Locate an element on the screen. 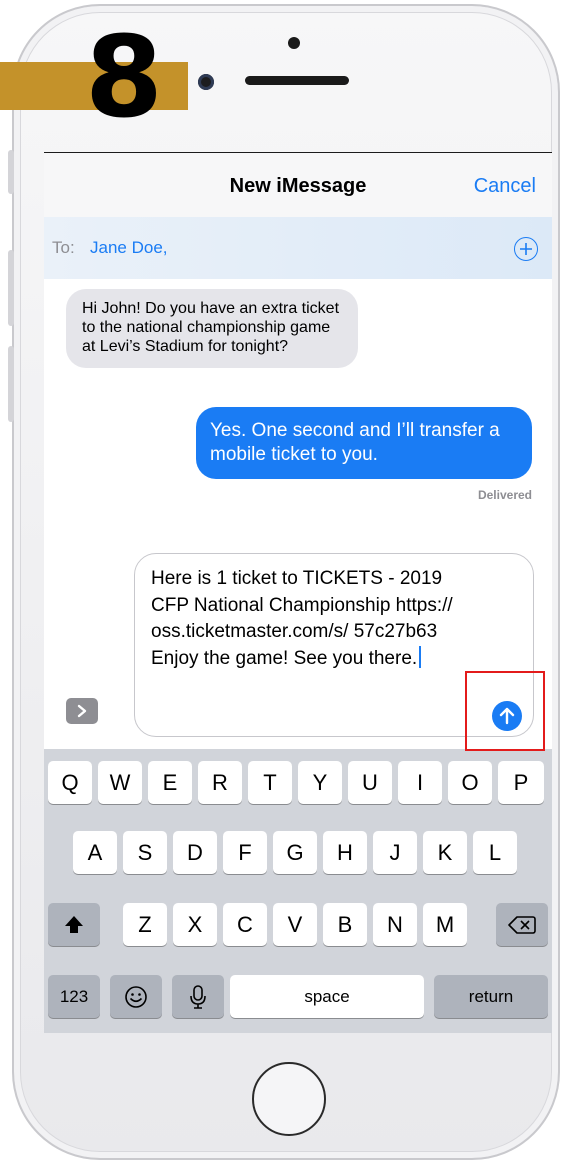 The width and height of the screenshot is (570, 1166). mute-switch is located at coordinates (11, 172).